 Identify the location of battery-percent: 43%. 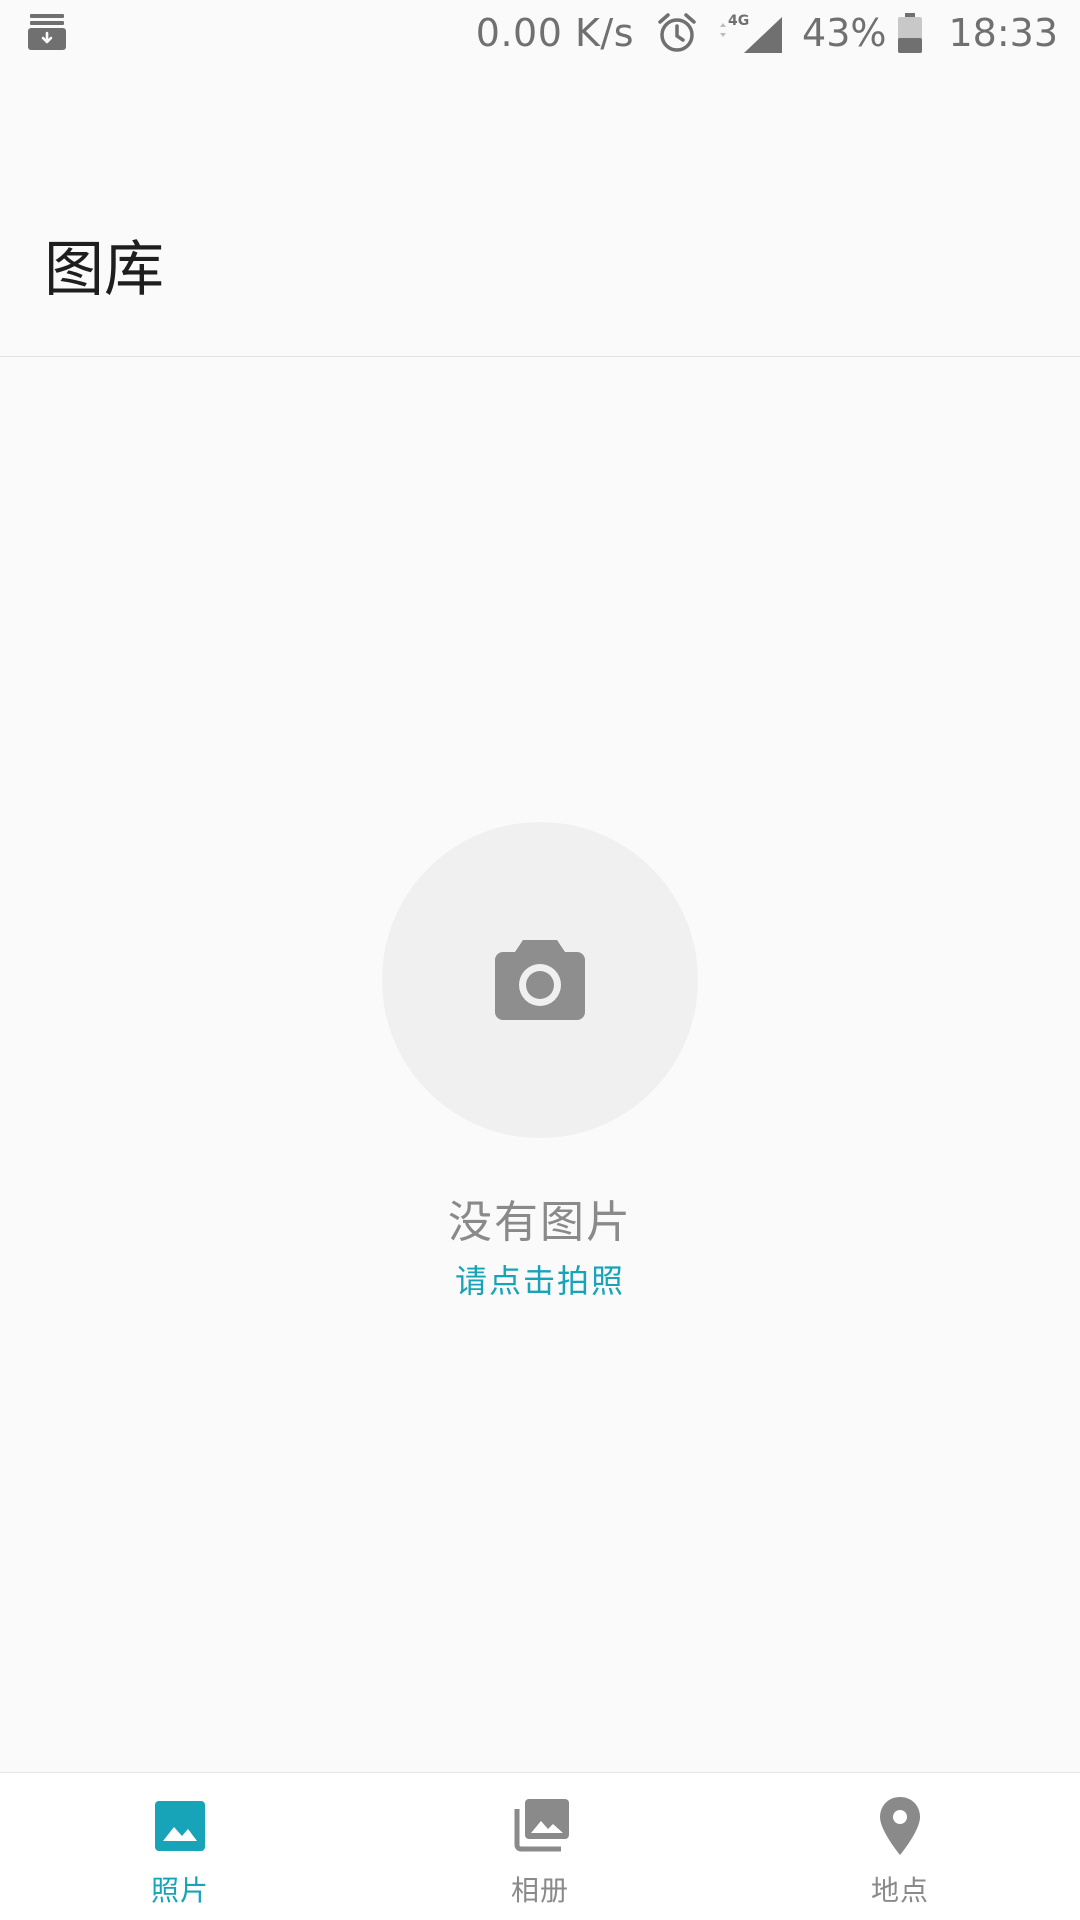
(844, 33).